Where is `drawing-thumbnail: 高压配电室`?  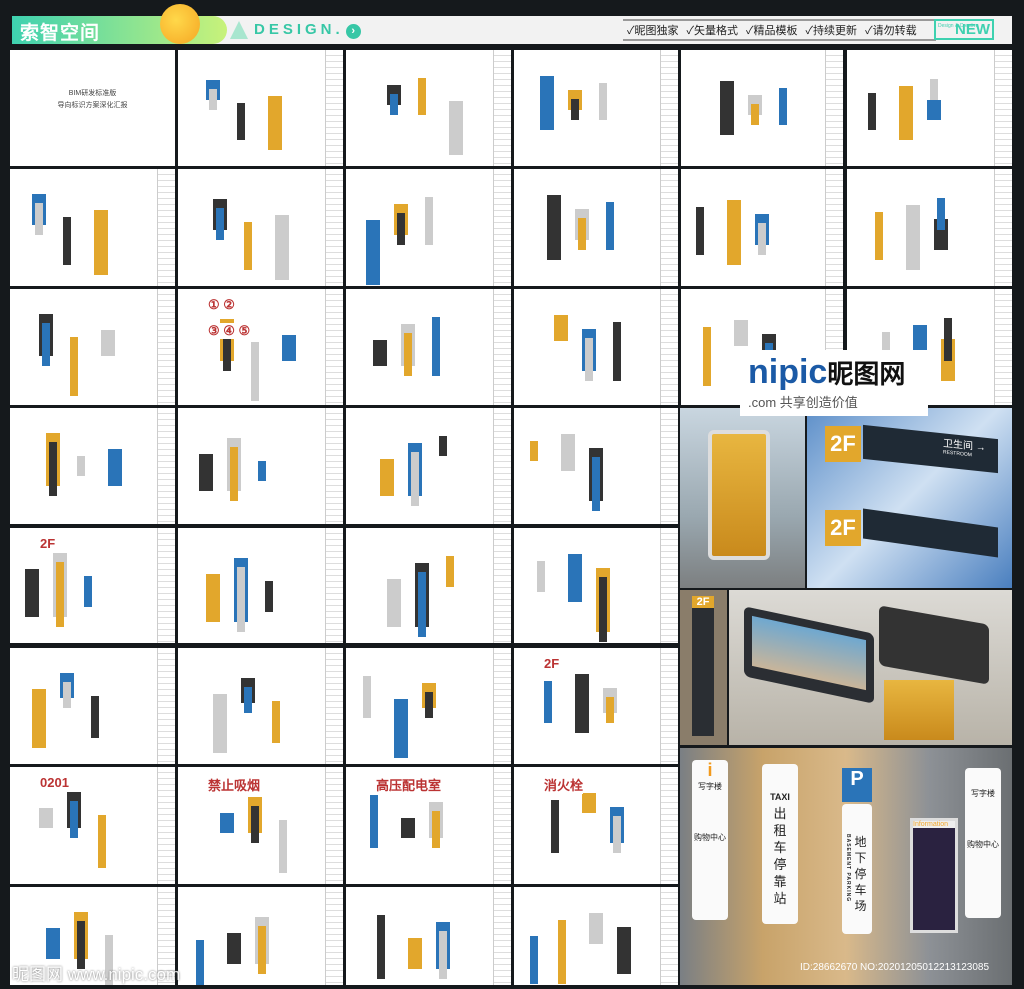
drawing-thumbnail: 高压配电室 is located at coordinates (428, 825).